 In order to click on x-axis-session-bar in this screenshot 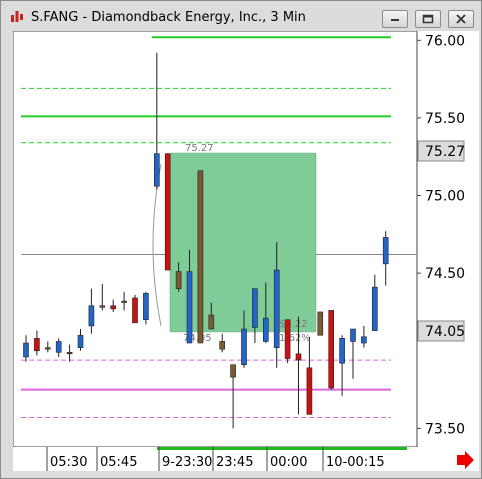, I will do `click(282, 448)`.